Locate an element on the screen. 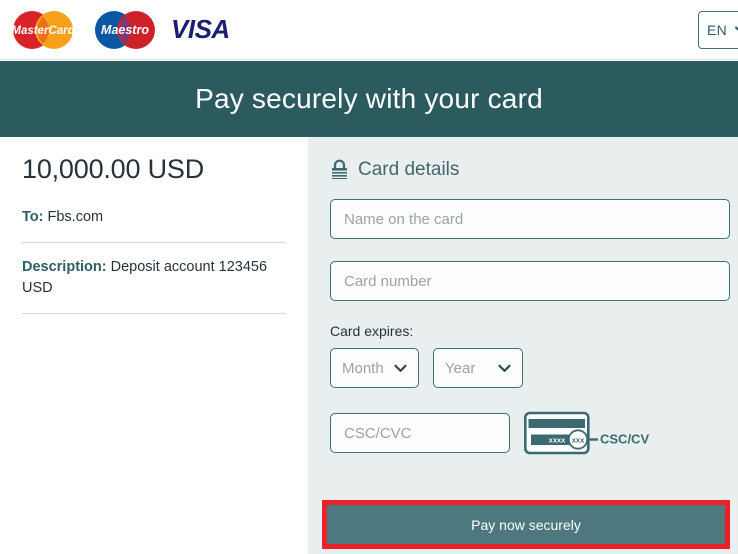  cvc-row: CSC/CVC xxxx xxx CSC/CVC is located at coordinates (526, 433).